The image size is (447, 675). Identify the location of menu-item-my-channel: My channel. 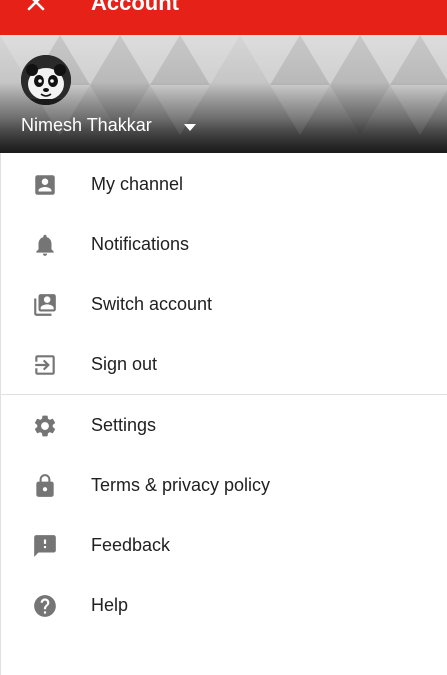
(223, 184).